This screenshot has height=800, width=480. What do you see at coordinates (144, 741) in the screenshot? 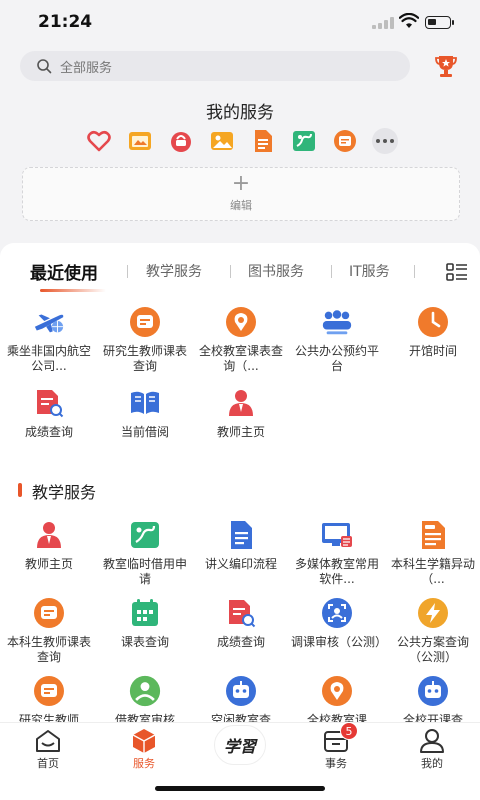
I see `cube-icon` at bounding box center [144, 741].